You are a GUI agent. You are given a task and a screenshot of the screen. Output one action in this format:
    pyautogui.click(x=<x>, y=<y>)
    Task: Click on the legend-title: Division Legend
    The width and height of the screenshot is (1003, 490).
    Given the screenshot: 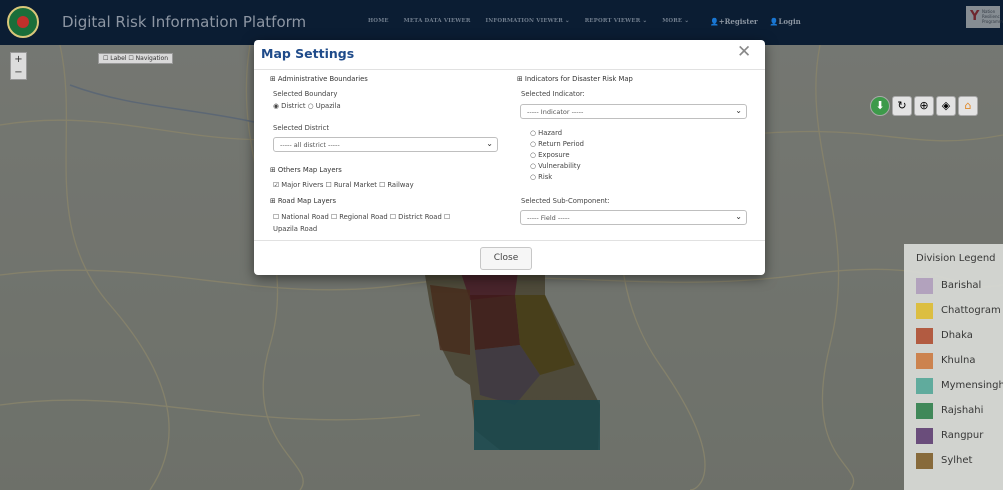 What is the action you would take?
    pyautogui.click(x=956, y=258)
    